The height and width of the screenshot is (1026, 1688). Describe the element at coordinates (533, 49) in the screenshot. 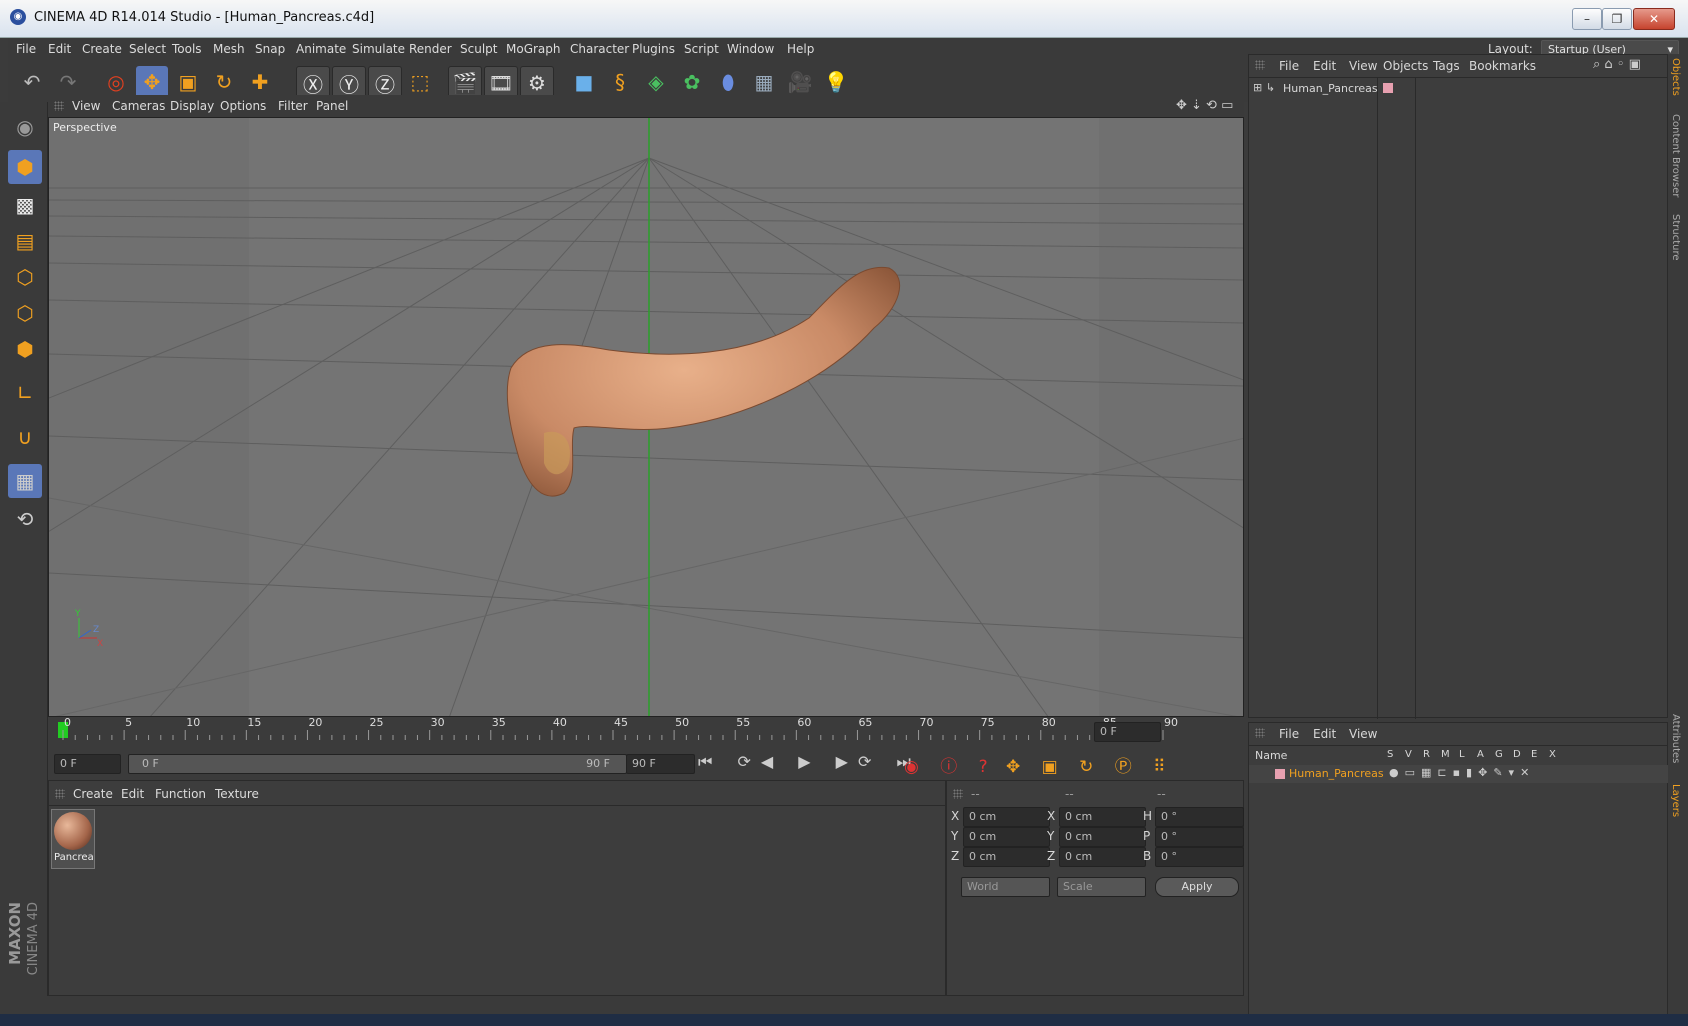

I see `menu-mograph: MoGraph` at that location.